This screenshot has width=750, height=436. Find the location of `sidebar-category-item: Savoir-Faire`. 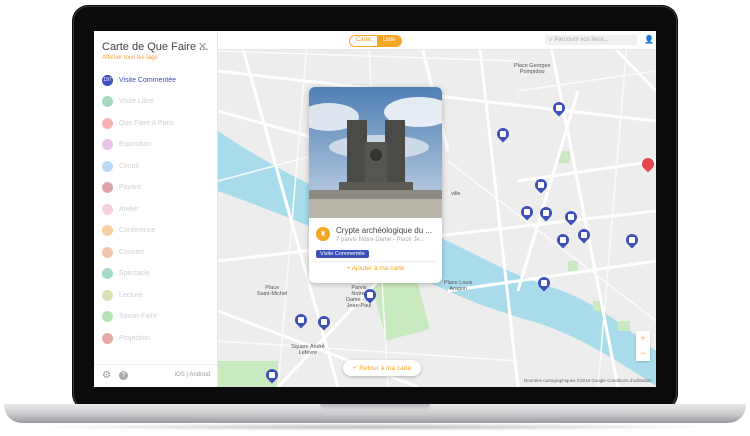

sidebar-category-item: Savoir-Faire is located at coordinates (129, 317).